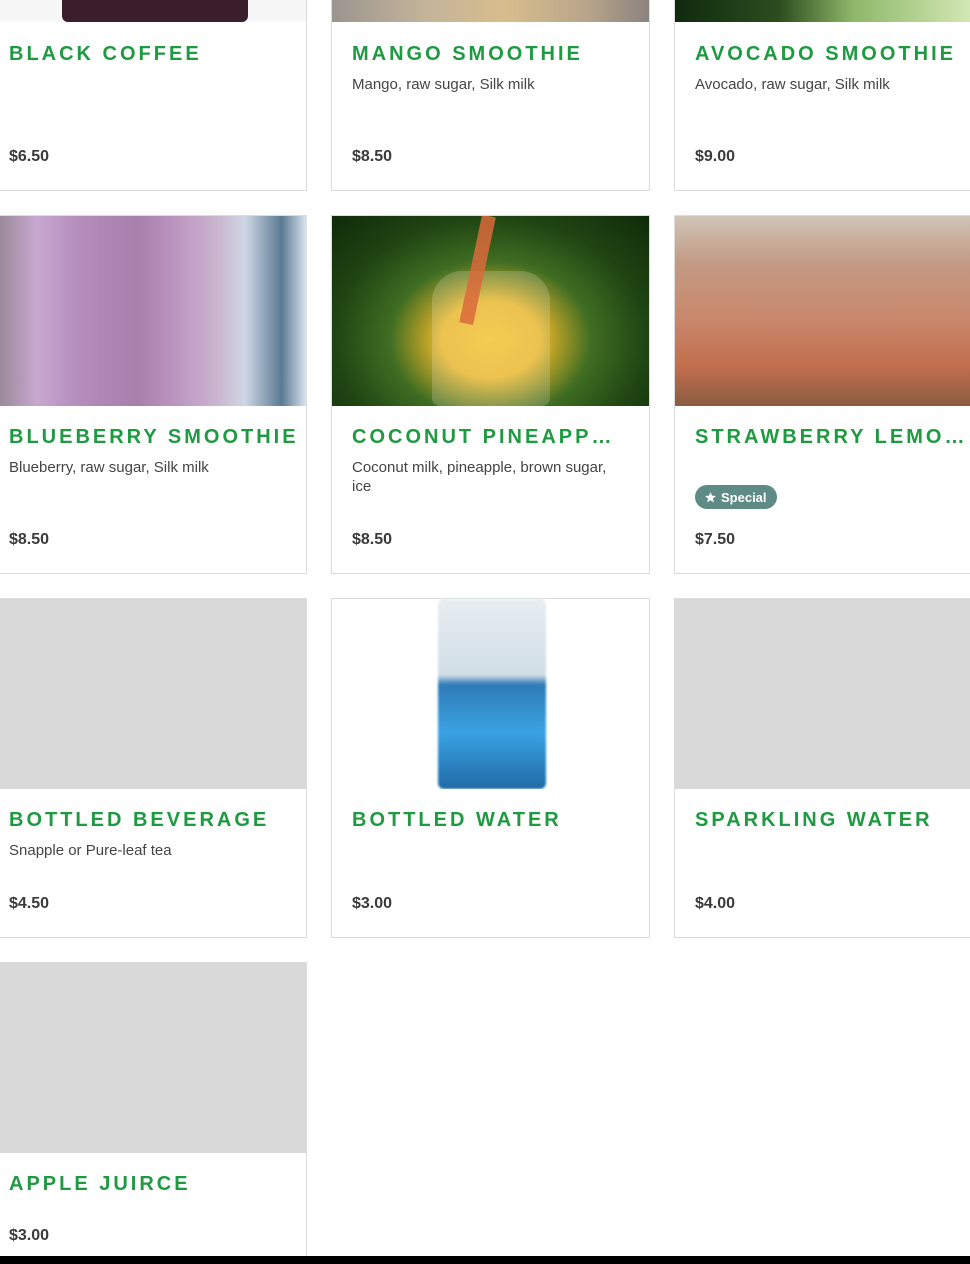  I want to click on item-price: $4.50, so click(29, 903).